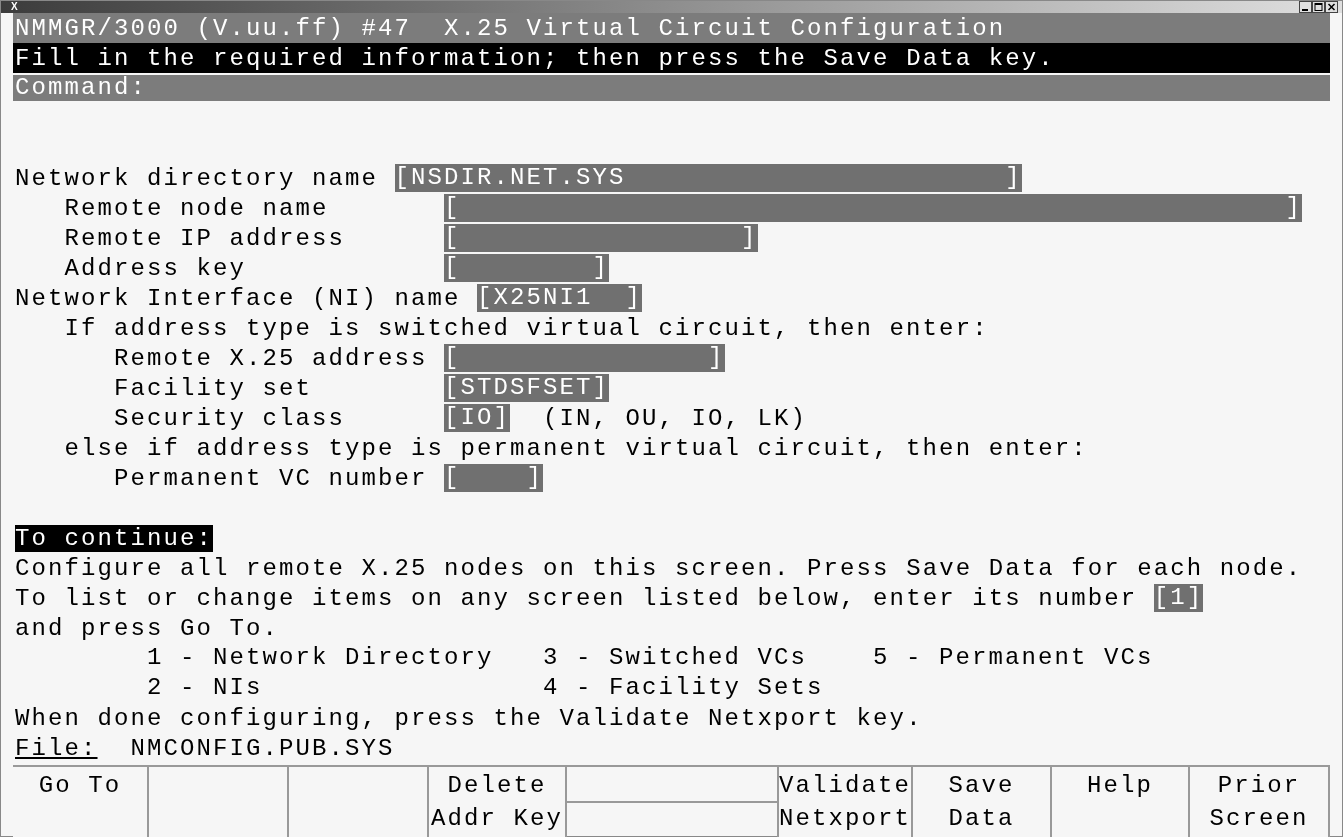  Describe the element at coordinates (1260, 802) in the screenshot. I see `function-key: Prior Screen` at that location.